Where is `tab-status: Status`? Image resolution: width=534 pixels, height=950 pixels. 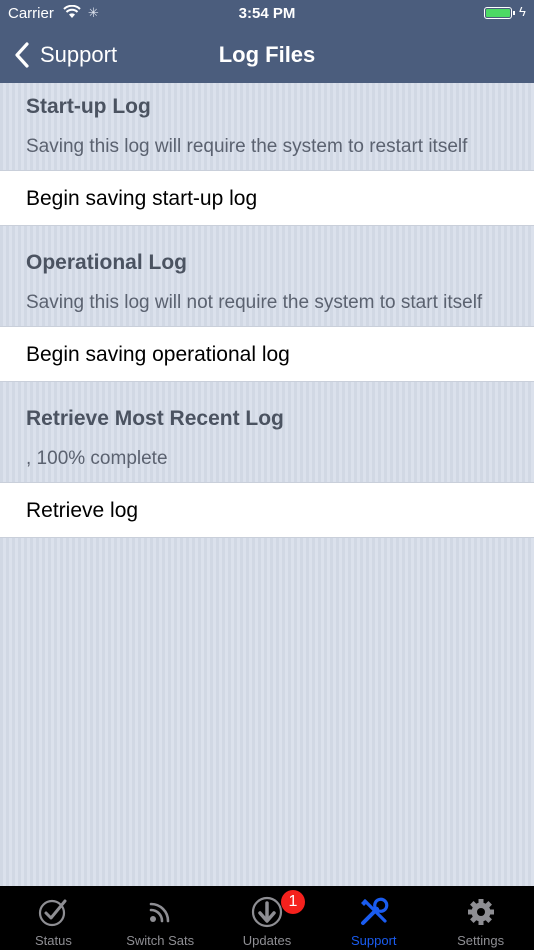 tab-status: Status is located at coordinates (53, 918).